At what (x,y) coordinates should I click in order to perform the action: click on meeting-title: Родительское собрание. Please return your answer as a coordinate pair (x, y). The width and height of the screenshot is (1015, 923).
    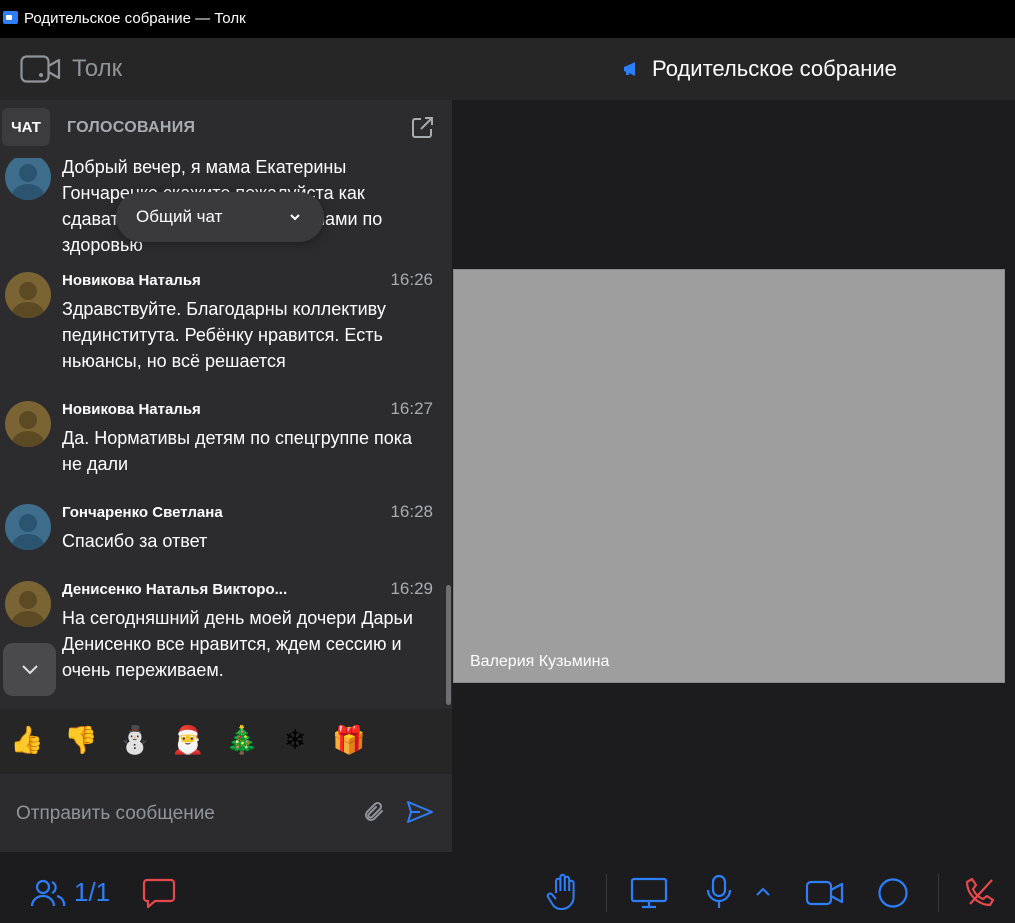
    Looking at the image, I should click on (759, 69).